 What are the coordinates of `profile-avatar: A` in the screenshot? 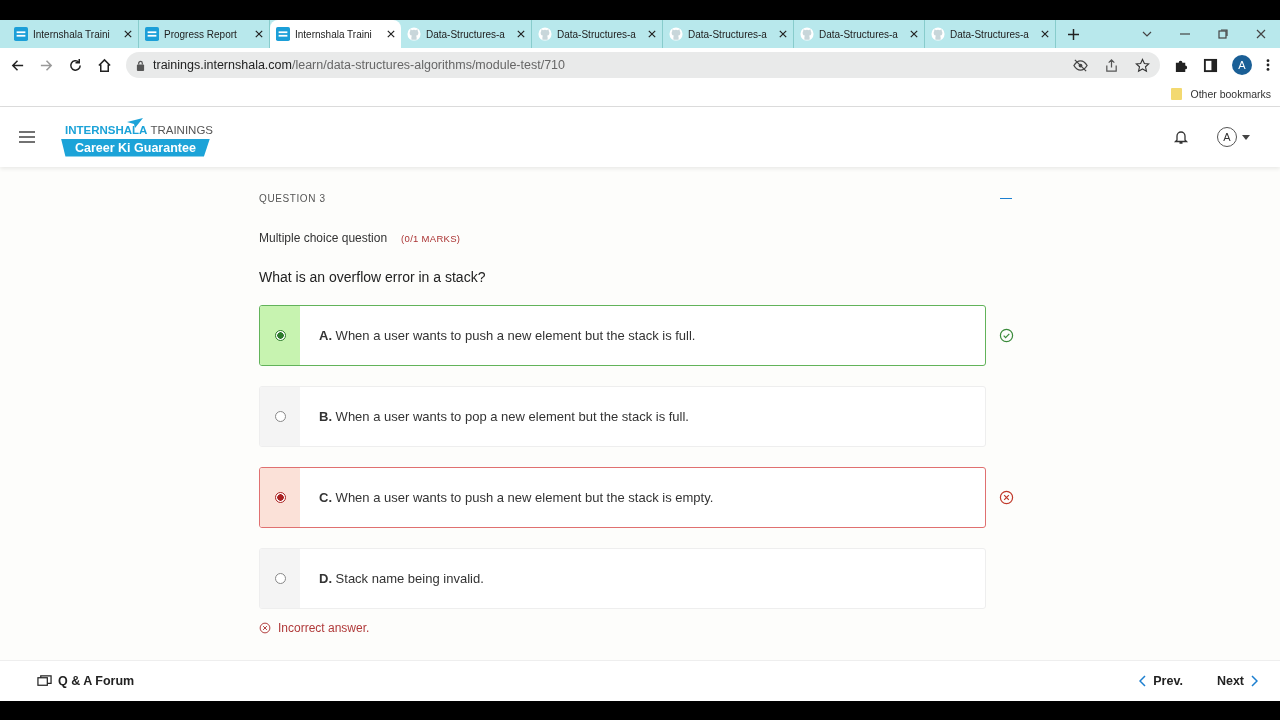 It's located at (1242, 65).